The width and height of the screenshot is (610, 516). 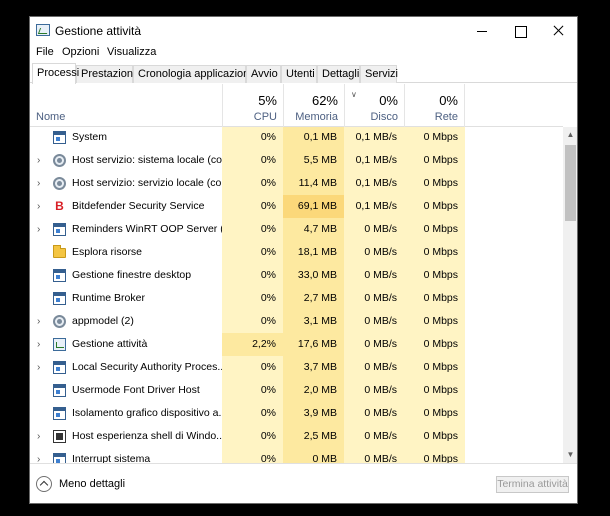 I want to click on process-row: › Interrupt sistema 0% 0 MB 0 MB/s 0 Mbps, so click(x=296, y=455).